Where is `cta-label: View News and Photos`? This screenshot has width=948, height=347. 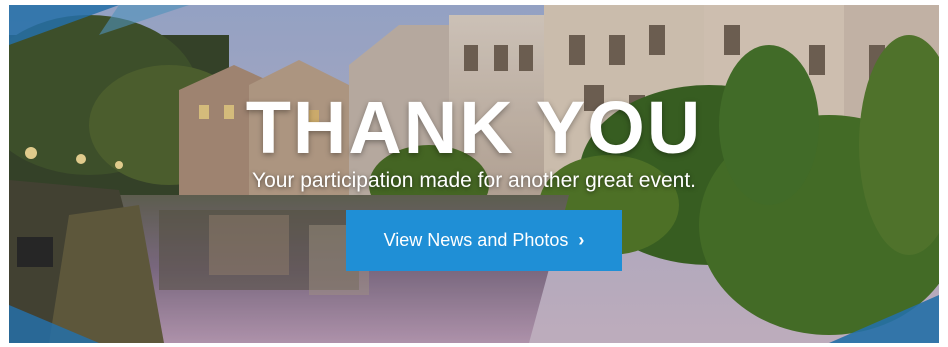 cta-label: View News and Photos is located at coordinates (476, 240).